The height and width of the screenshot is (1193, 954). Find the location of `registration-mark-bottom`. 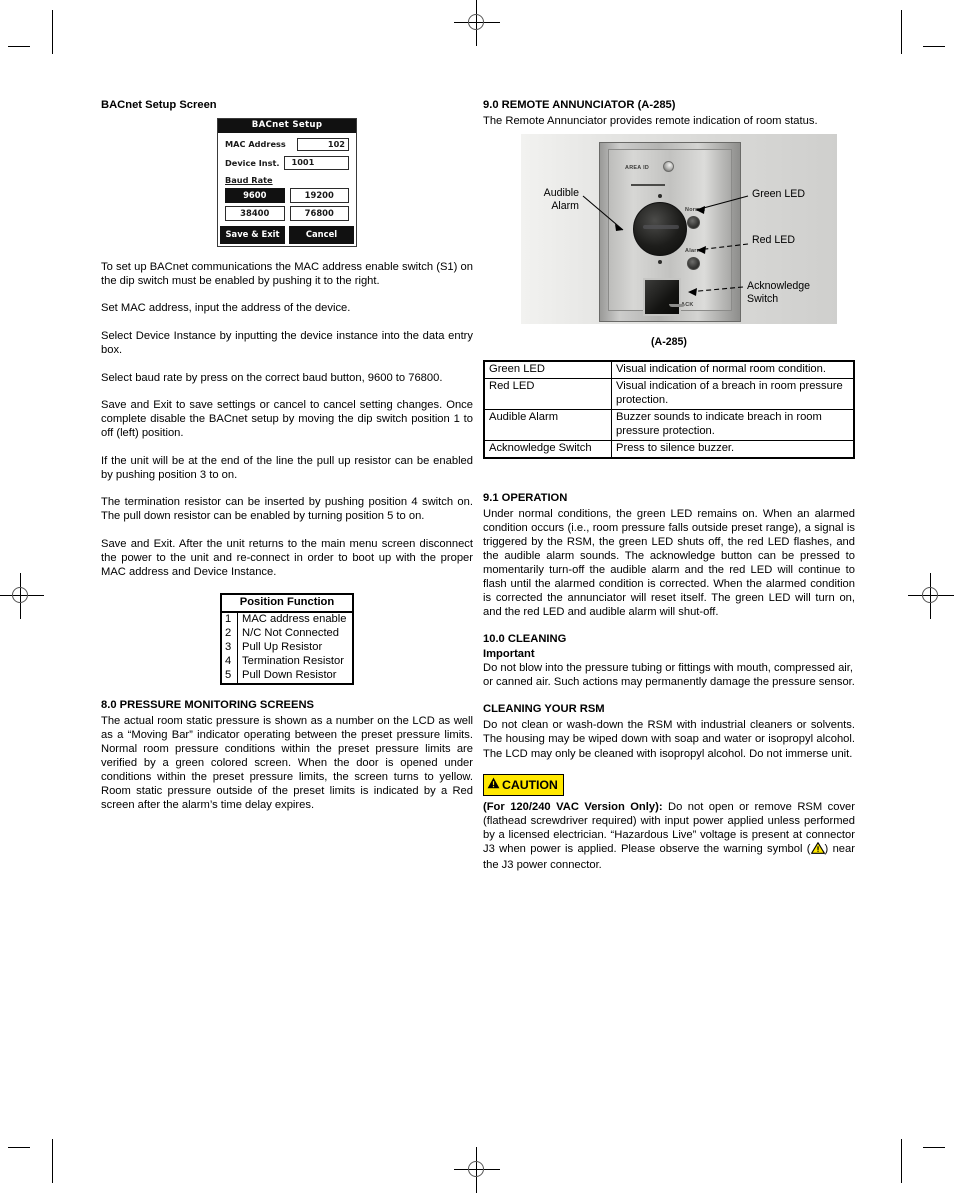

registration-mark-bottom is located at coordinates (477, 1170).